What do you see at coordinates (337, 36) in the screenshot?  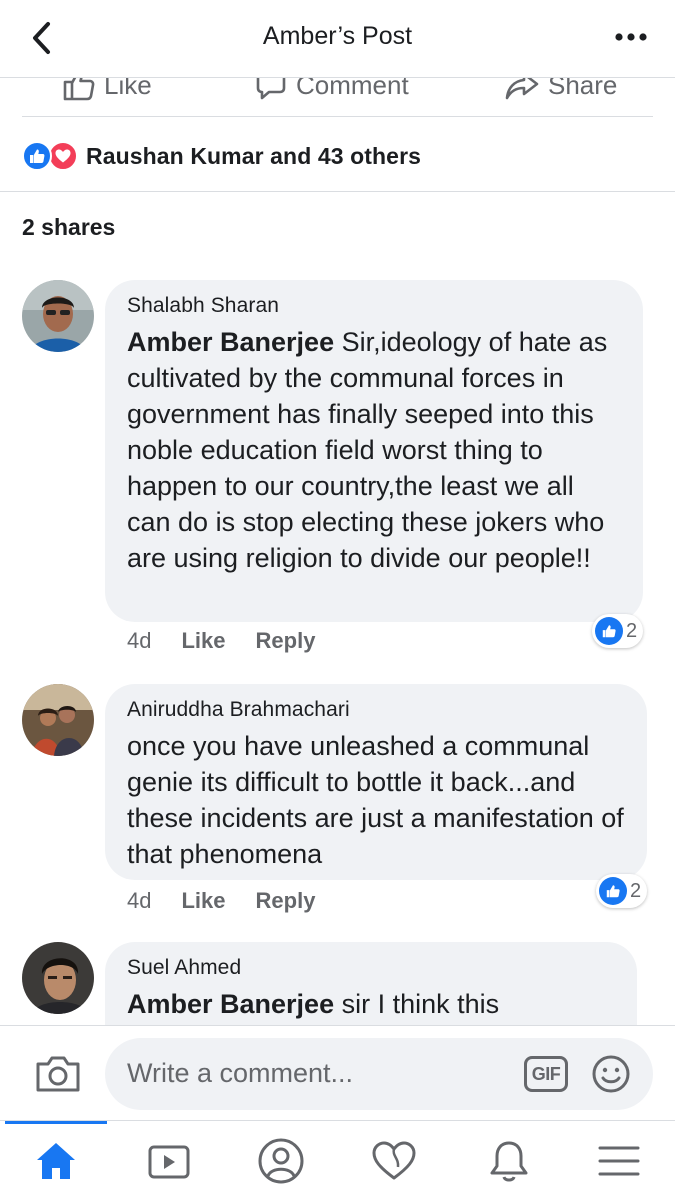 I see `page-title: Amber’s Post` at bounding box center [337, 36].